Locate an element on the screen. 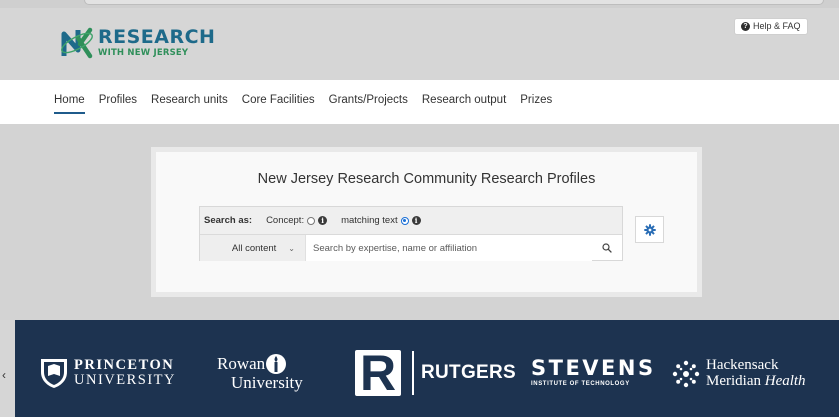 This screenshot has width=839, height=417. princeton-shield-icon is located at coordinates (54, 373).